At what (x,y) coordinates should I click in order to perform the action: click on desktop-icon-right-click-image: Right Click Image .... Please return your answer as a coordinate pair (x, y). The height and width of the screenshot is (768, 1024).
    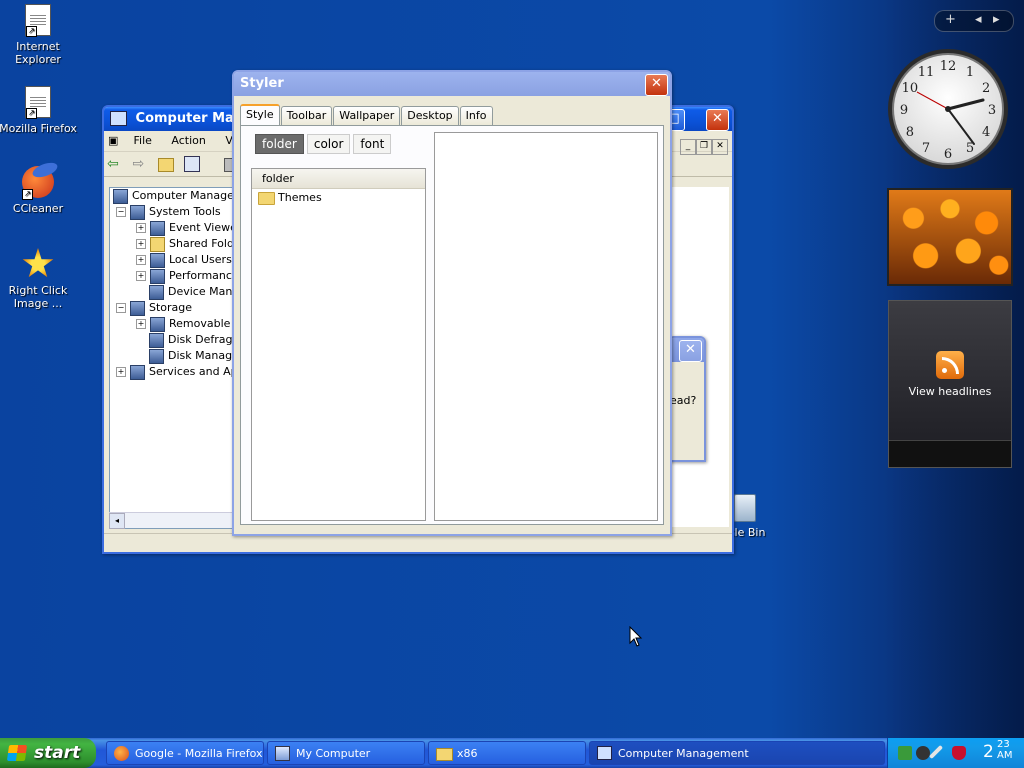
    Looking at the image, I should click on (39, 279).